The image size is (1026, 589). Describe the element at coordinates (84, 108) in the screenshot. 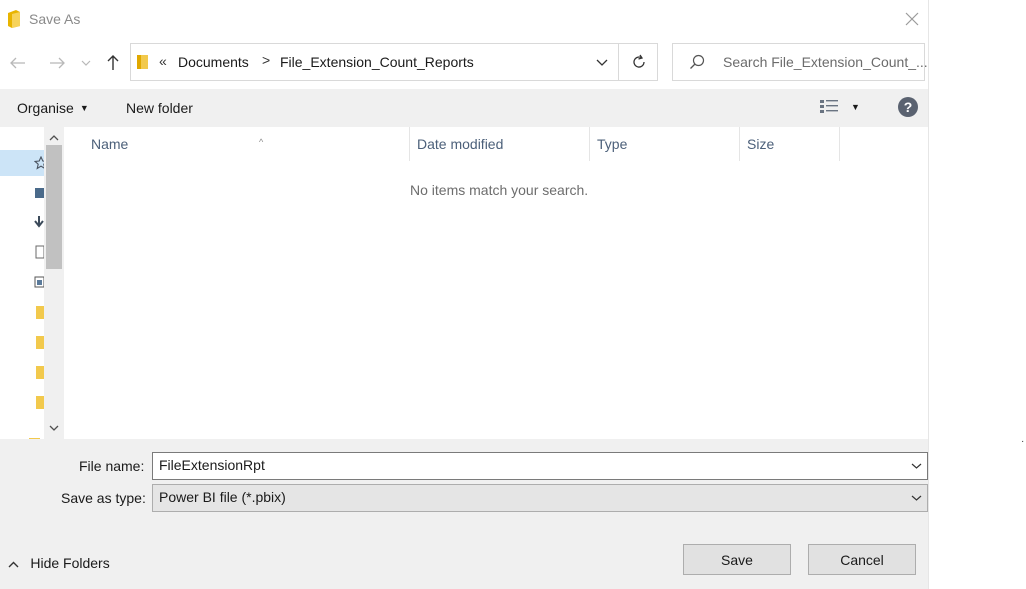

I see `caret-down-icon: ▼` at that location.